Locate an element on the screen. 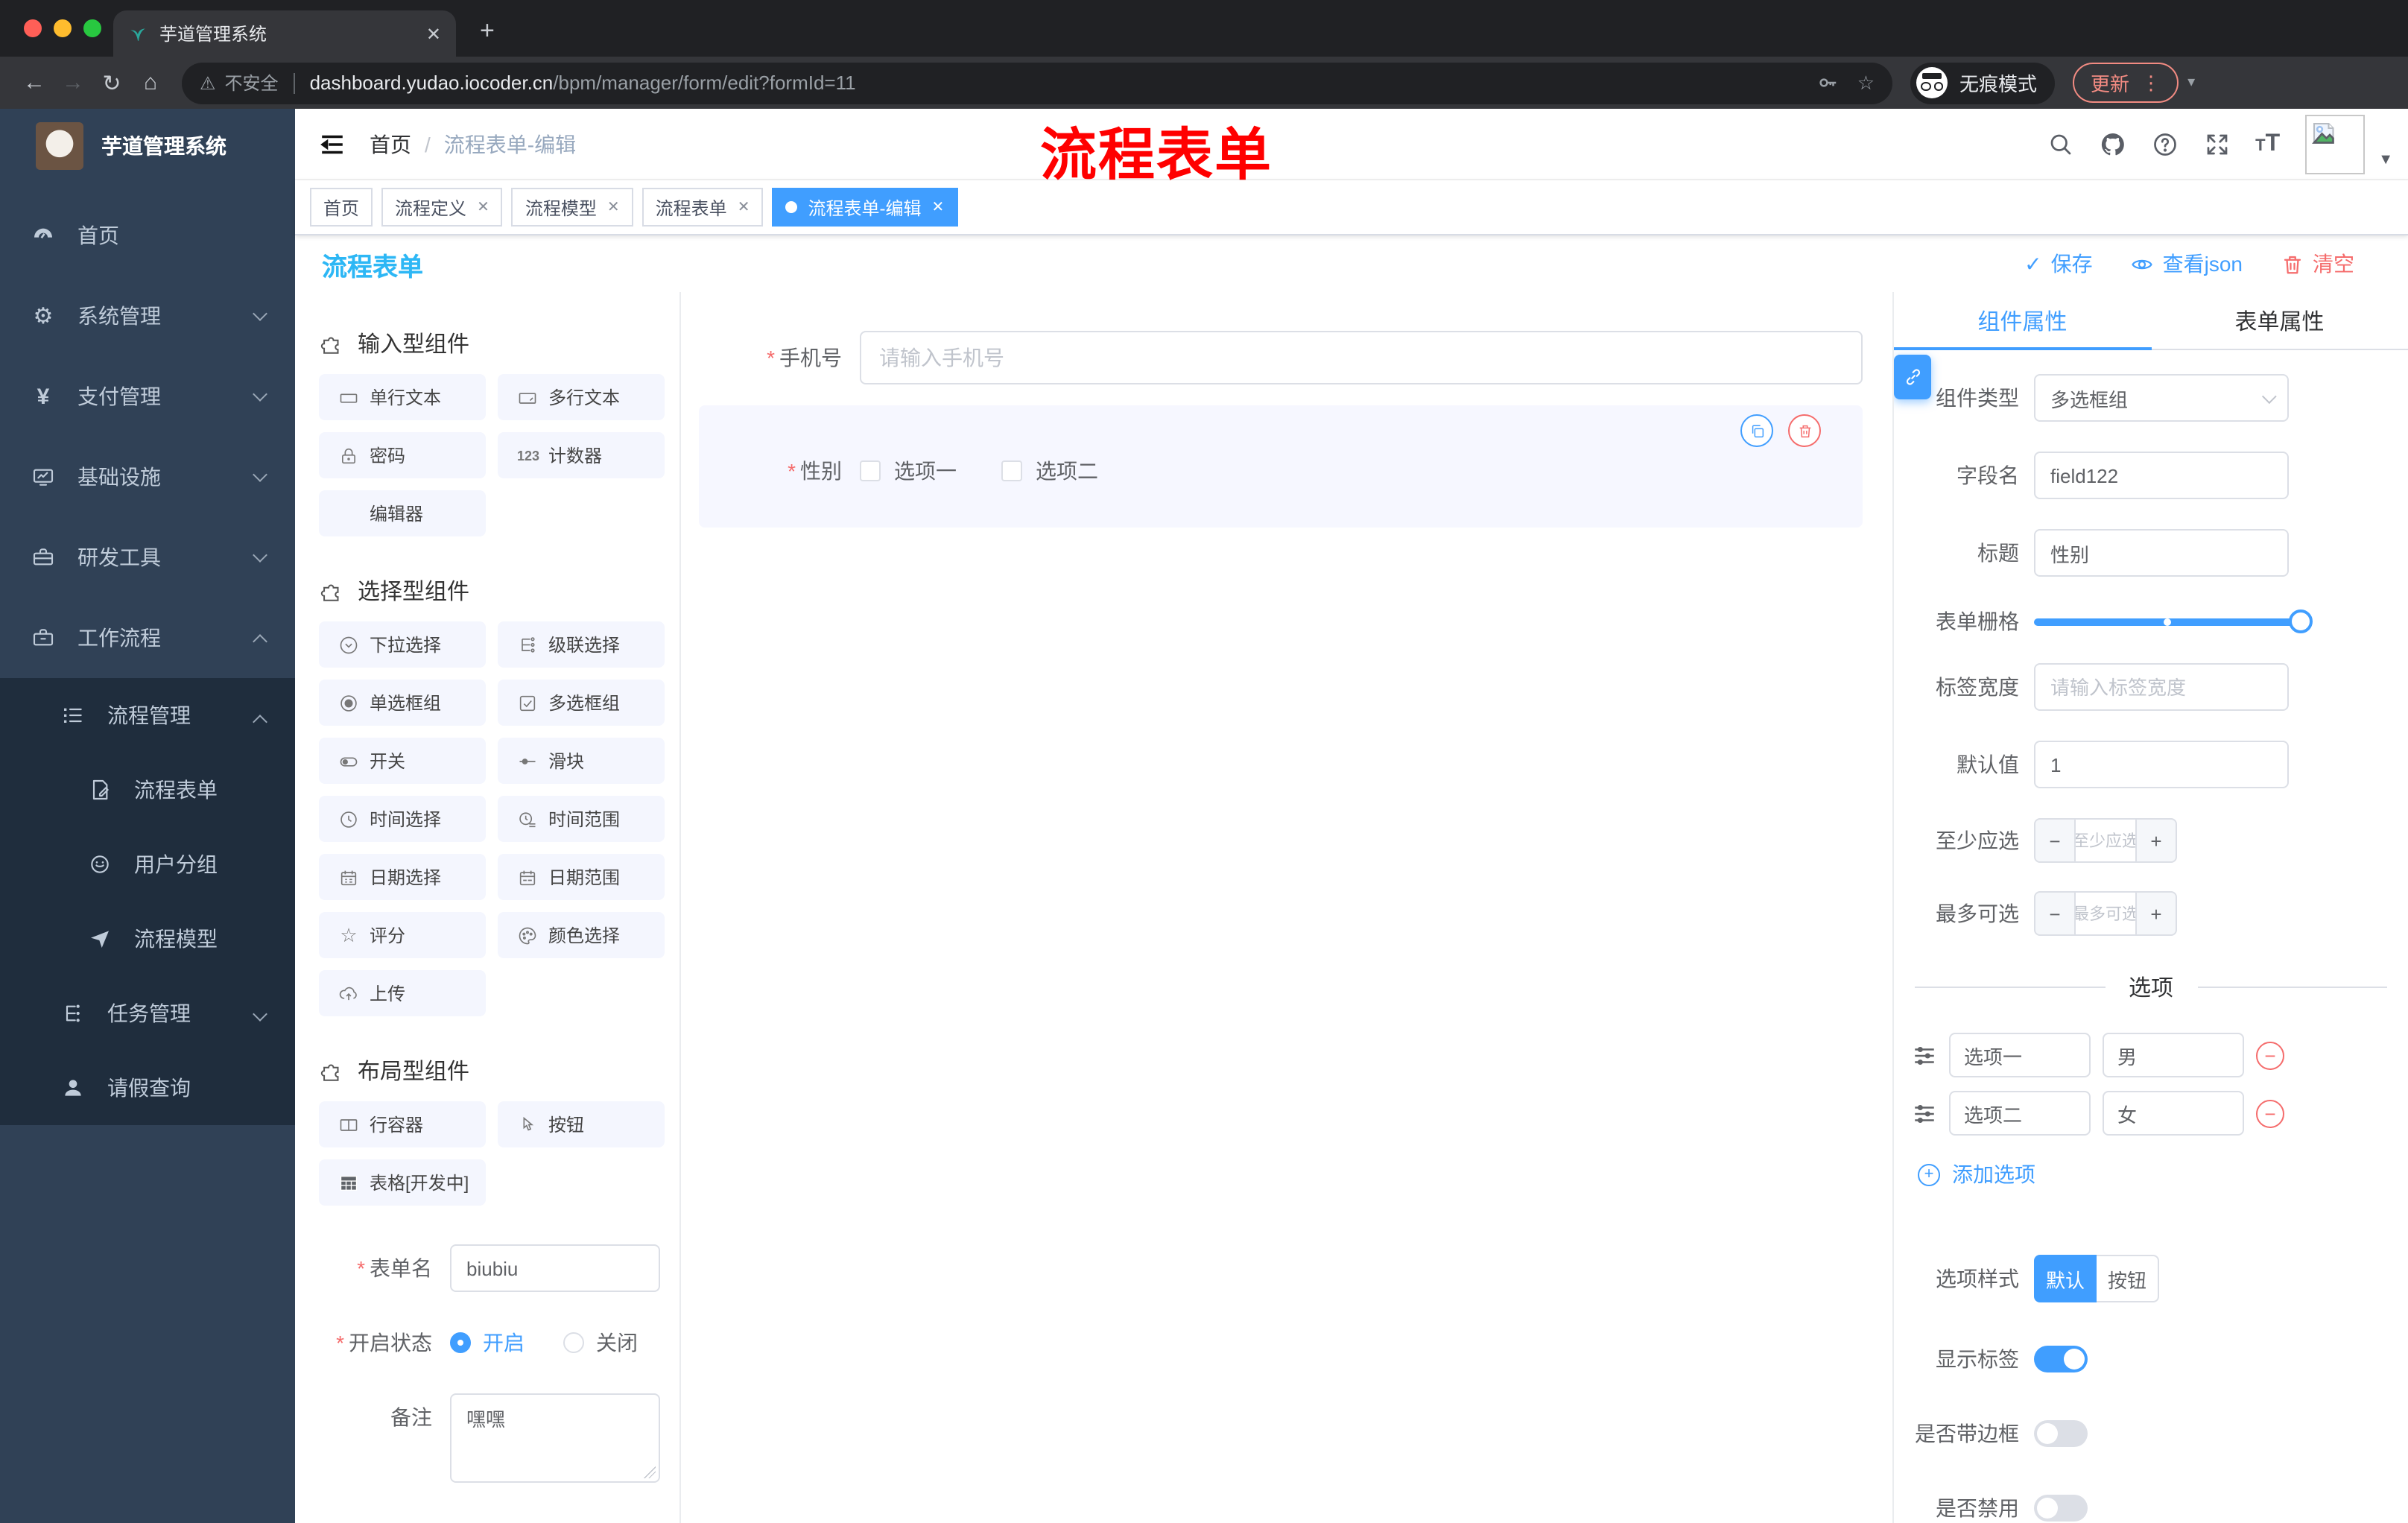  component-chip-upload: 上传 is located at coordinates (402, 993).